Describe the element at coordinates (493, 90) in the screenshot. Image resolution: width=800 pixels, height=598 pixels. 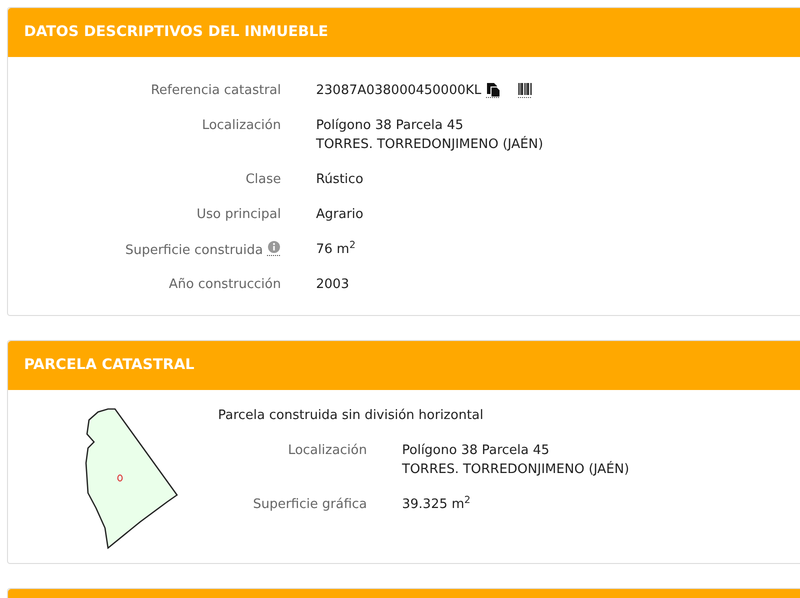
I see `copy-icon` at that location.